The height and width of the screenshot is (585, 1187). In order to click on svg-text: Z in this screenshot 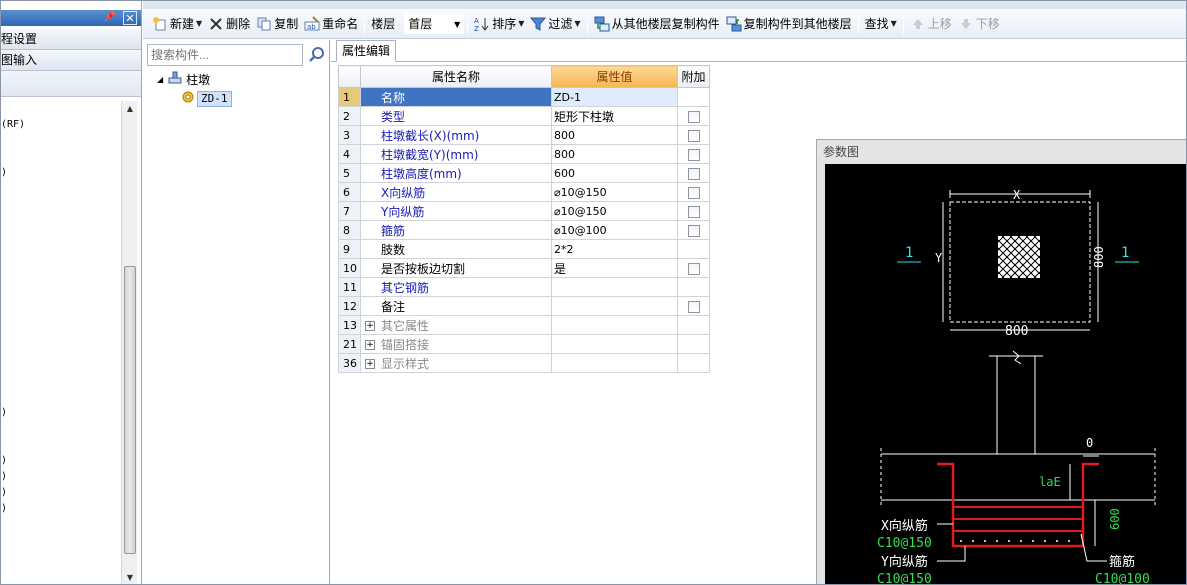, I will do `click(476, 28)`.